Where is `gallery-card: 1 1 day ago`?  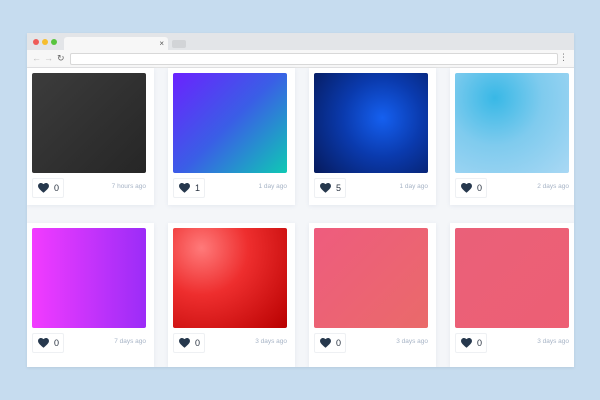
gallery-card: 1 1 day ago is located at coordinates (231, 136).